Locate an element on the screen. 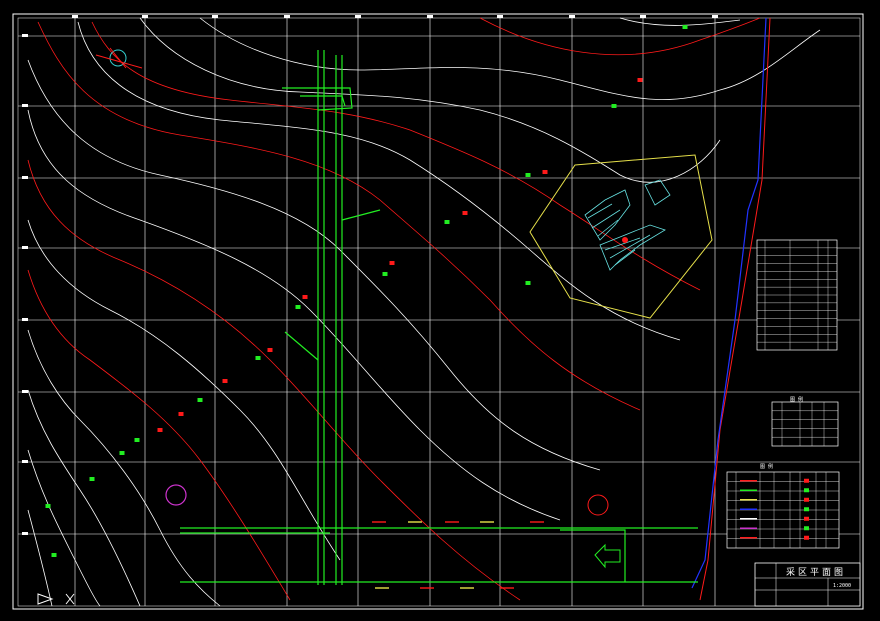  drawing-direction-icon is located at coordinates (56, 599).